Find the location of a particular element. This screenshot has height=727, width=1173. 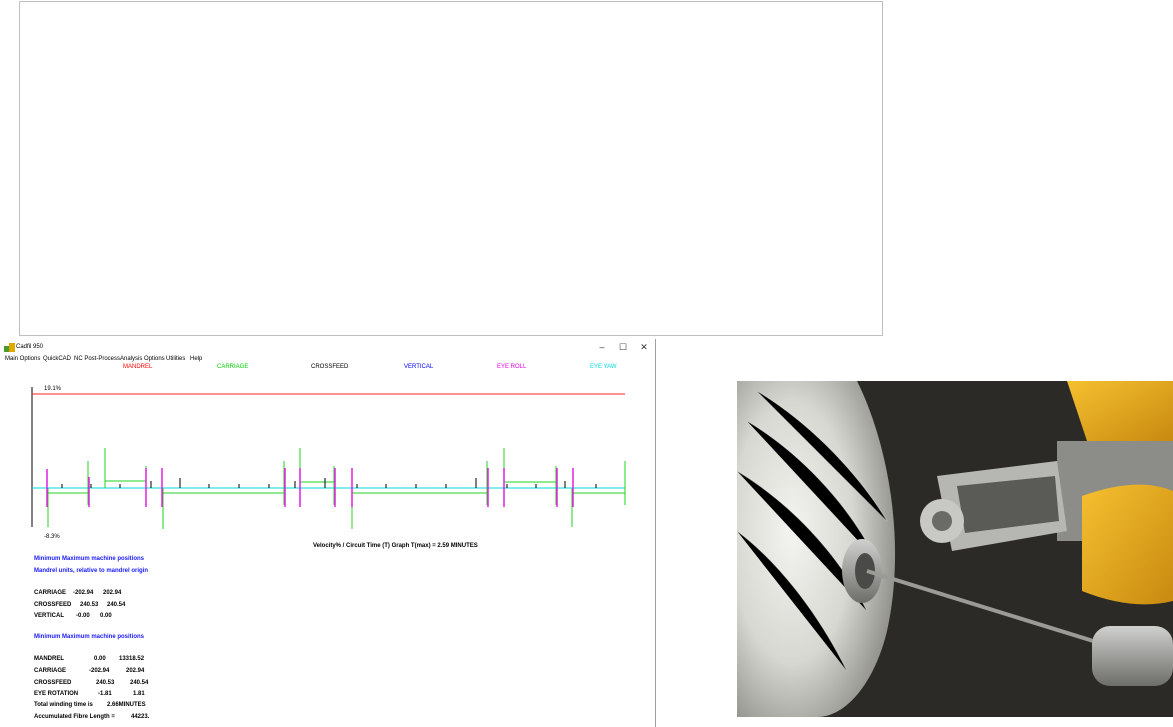

maximize-button: ☐ is located at coordinates (623, 347).